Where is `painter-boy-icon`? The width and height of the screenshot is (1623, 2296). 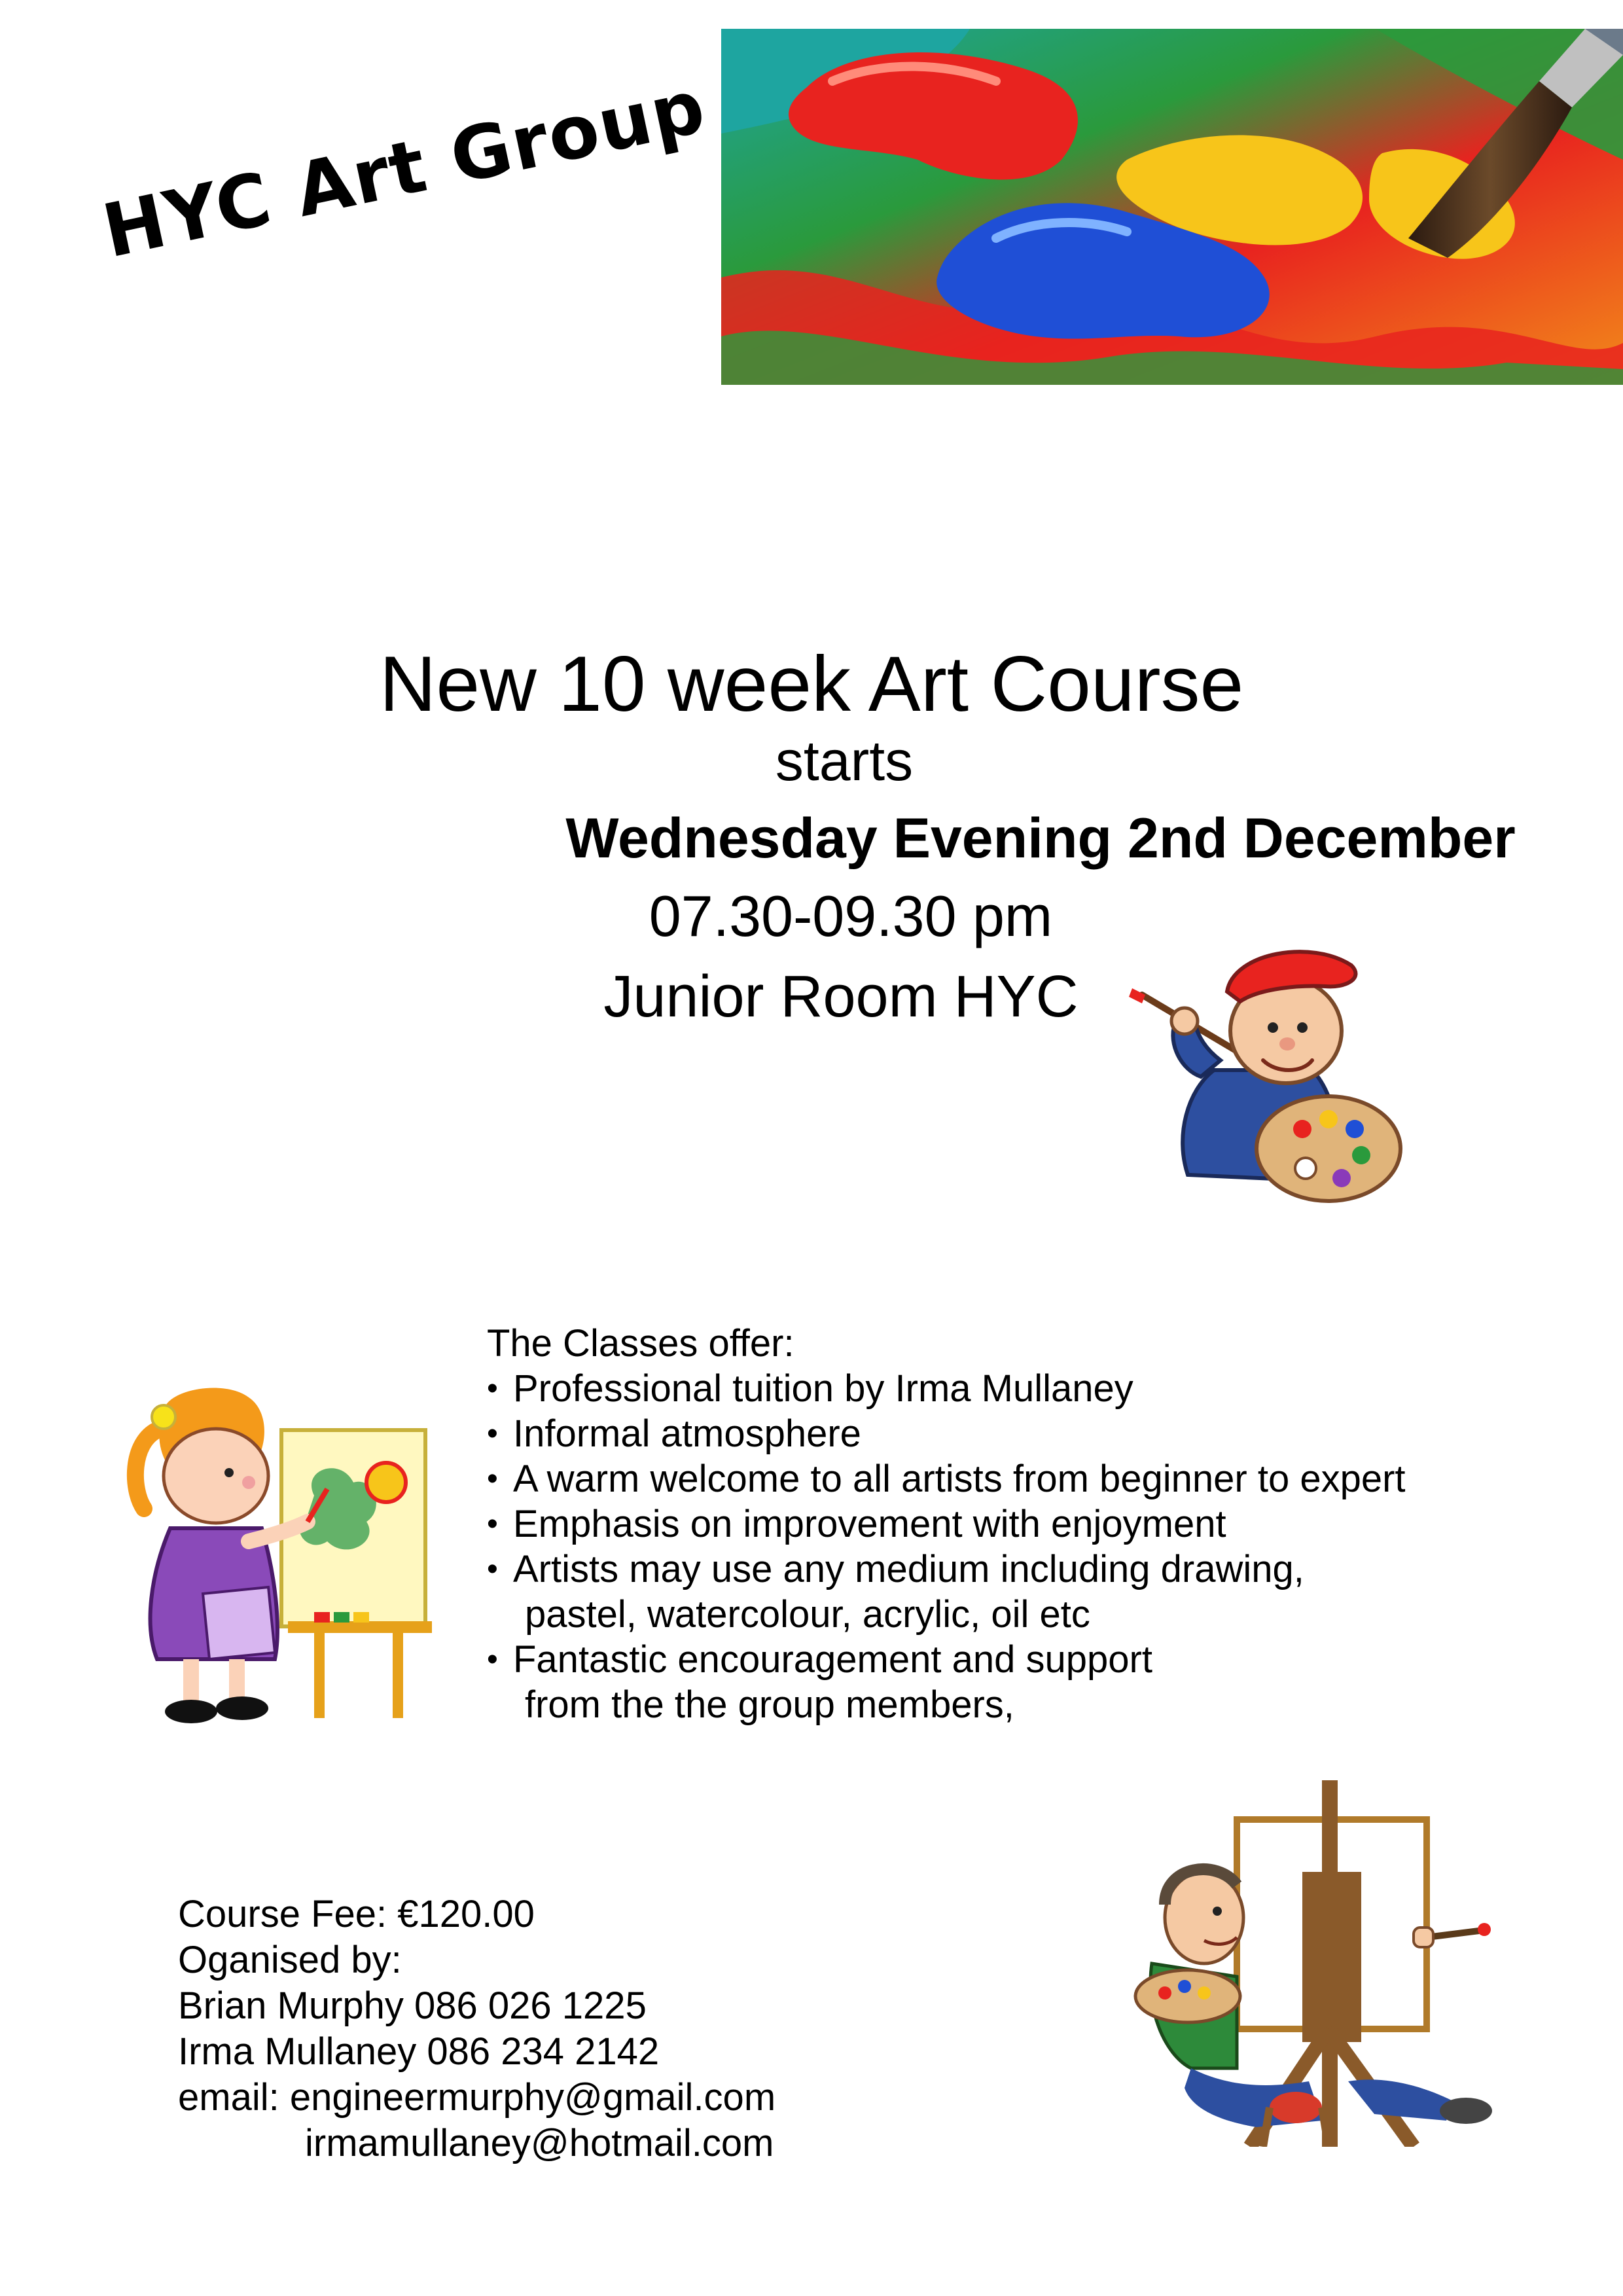 painter-boy-icon is located at coordinates (1266, 1076).